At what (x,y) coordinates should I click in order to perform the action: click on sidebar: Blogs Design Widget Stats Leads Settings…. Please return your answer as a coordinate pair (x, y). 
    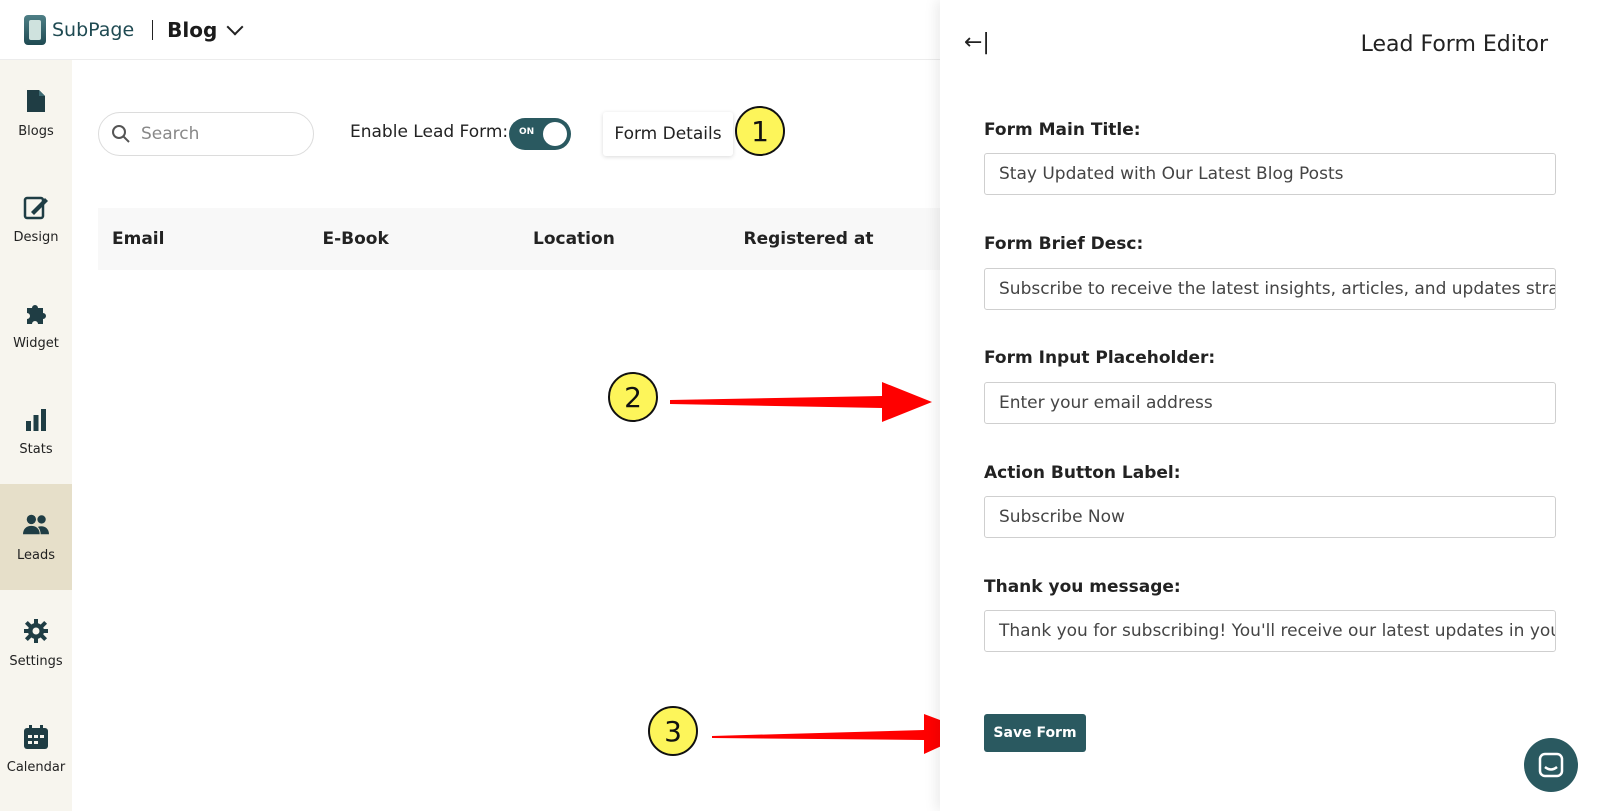
    Looking at the image, I should click on (36, 435).